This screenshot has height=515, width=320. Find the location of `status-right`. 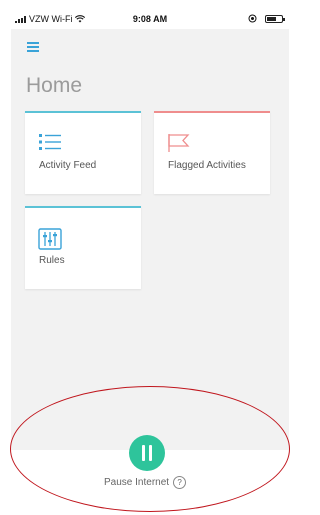

status-right is located at coordinates (266, 18).